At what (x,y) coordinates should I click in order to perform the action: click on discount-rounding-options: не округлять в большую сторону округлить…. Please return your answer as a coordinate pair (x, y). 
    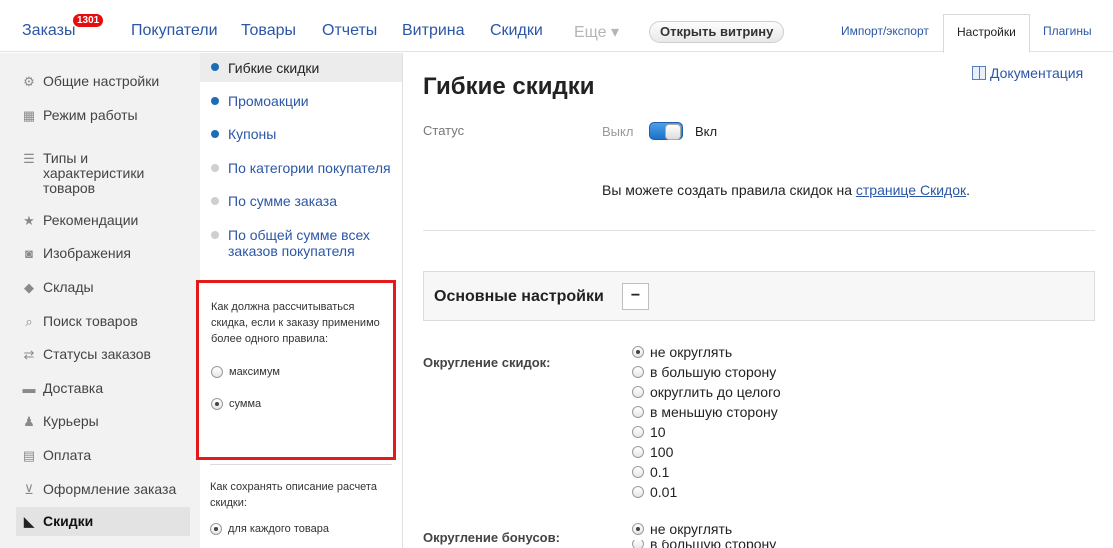
    Looking at the image, I should click on (706, 422).